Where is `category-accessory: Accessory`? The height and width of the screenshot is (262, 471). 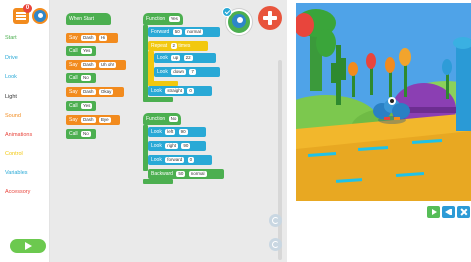
category-accessory: Accessory is located at coordinates (17, 192).